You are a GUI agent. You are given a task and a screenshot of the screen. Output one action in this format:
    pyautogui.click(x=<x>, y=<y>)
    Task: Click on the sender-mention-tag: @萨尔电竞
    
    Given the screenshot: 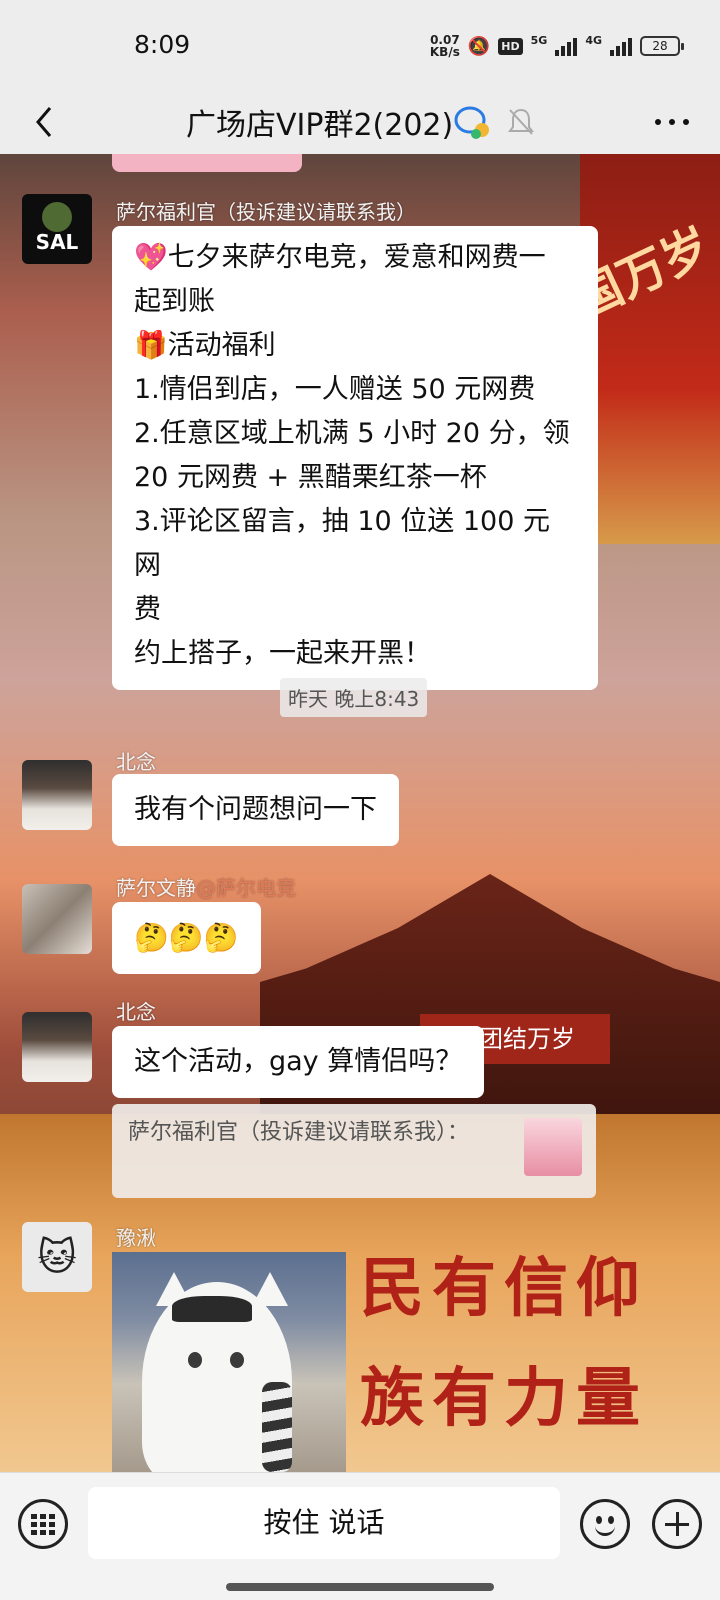 What is the action you would take?
    pyautogui.click(x=246, y=888)
    